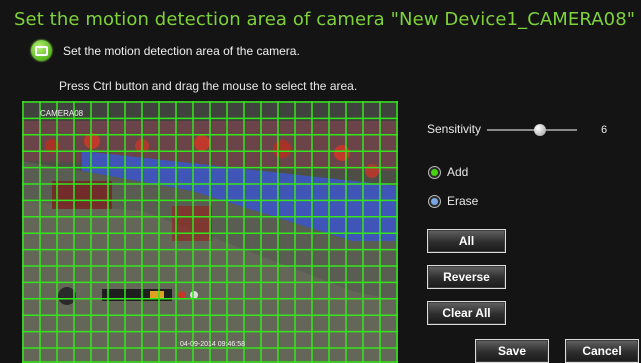 The image size is (641, 363). I want to click on clear-all-button: Clear All, so click(466, 313).